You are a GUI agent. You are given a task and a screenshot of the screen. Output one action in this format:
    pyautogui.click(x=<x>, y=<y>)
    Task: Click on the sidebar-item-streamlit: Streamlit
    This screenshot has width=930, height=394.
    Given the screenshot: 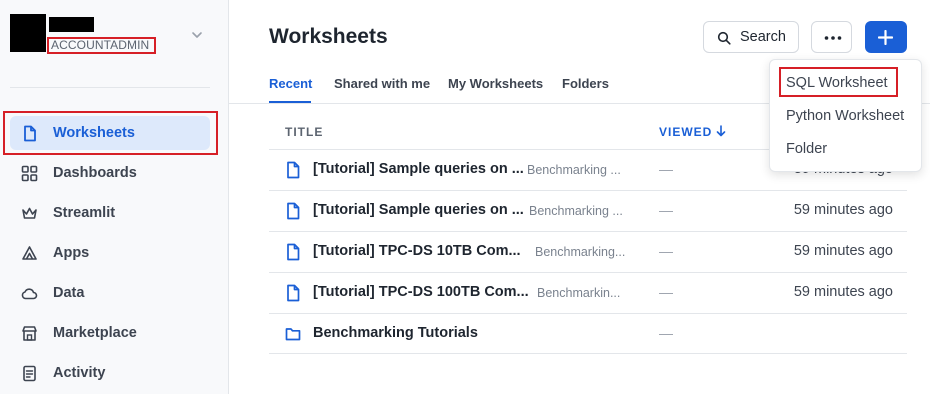 What is the action you would take?
    pyautogui.click(x=110, y=213)
    